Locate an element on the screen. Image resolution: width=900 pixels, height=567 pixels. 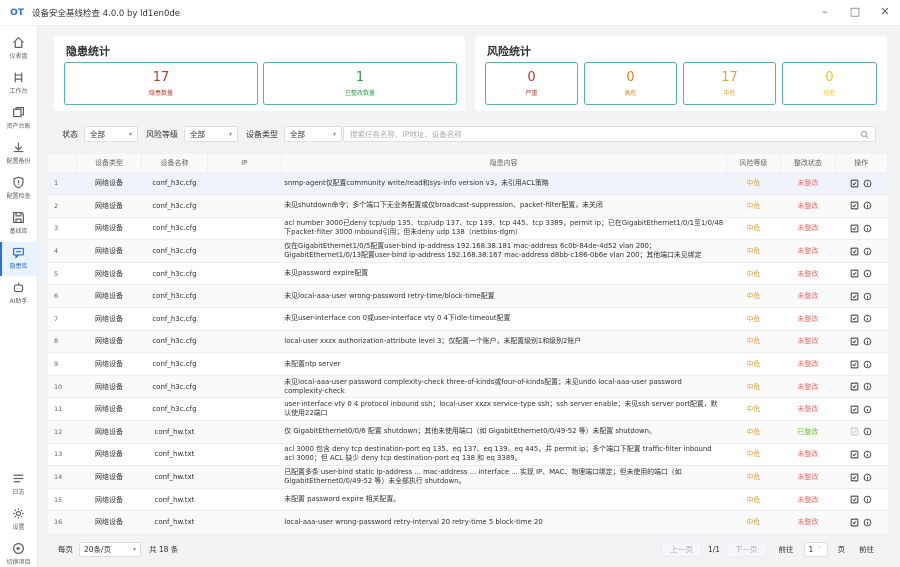
row-device-type: 网络设备 is located at coordinates (109, 409).